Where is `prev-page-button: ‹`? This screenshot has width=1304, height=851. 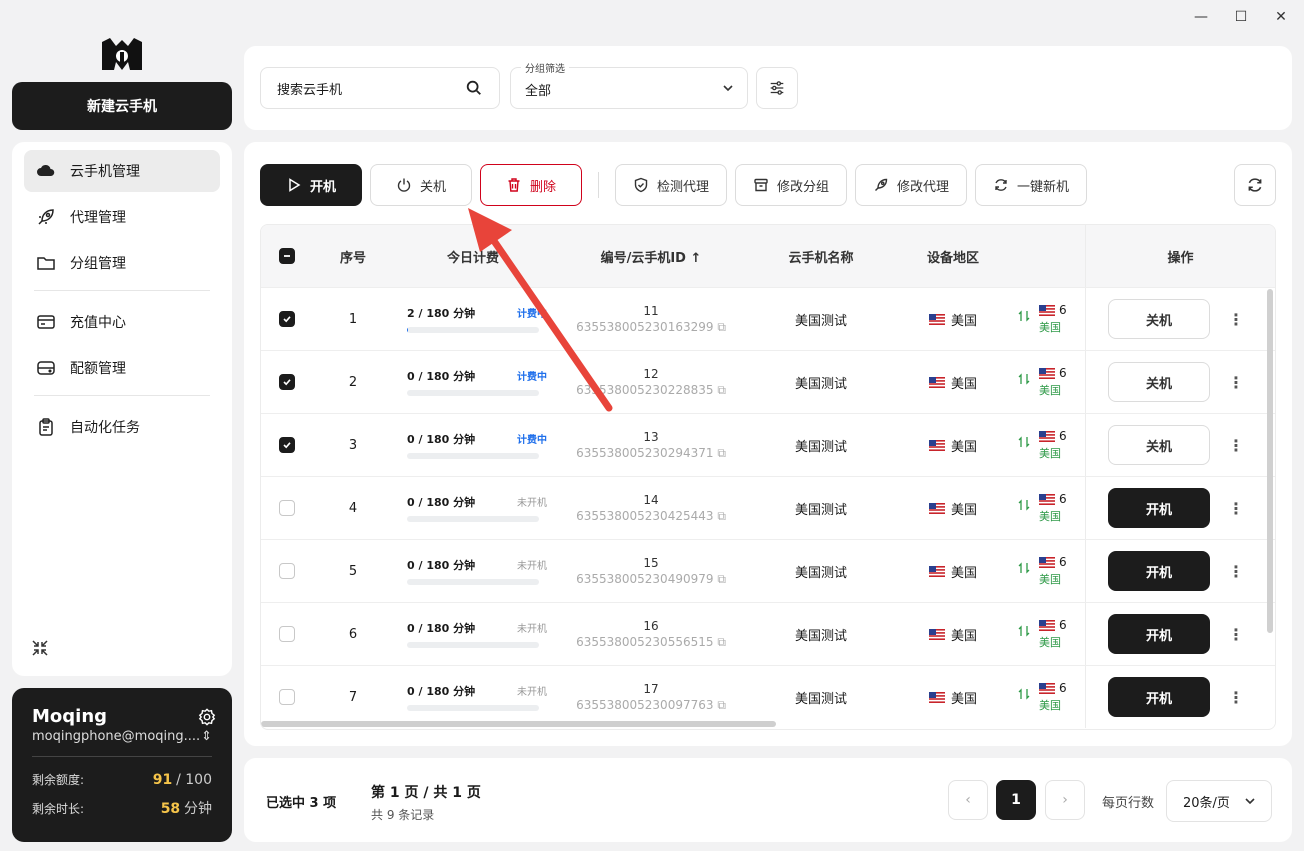 prev-page-button: ‹ is located at coordinates (968, 800).